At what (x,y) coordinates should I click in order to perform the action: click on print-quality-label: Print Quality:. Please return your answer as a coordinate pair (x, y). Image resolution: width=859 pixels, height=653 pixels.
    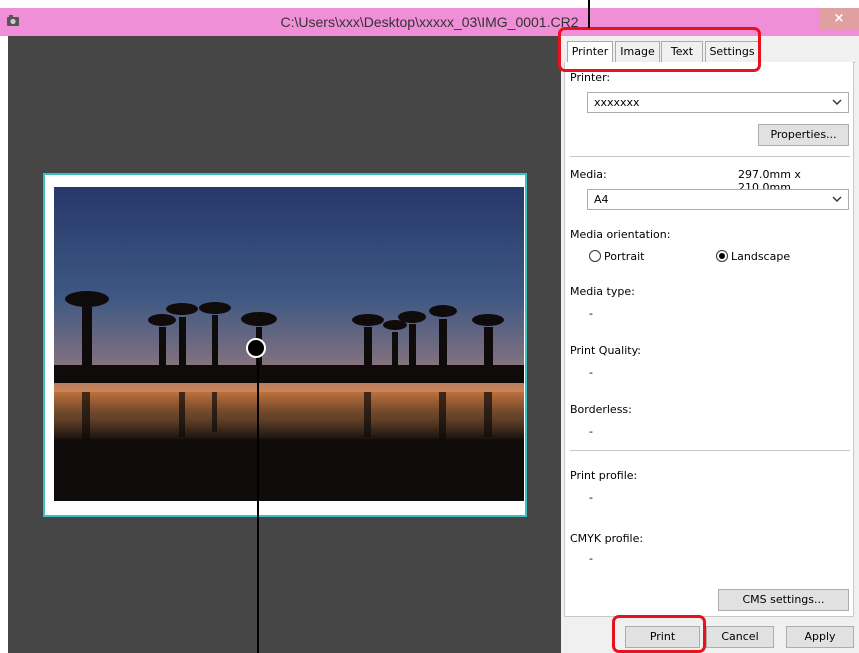
    Looking at the image, I should click on (606, 350).